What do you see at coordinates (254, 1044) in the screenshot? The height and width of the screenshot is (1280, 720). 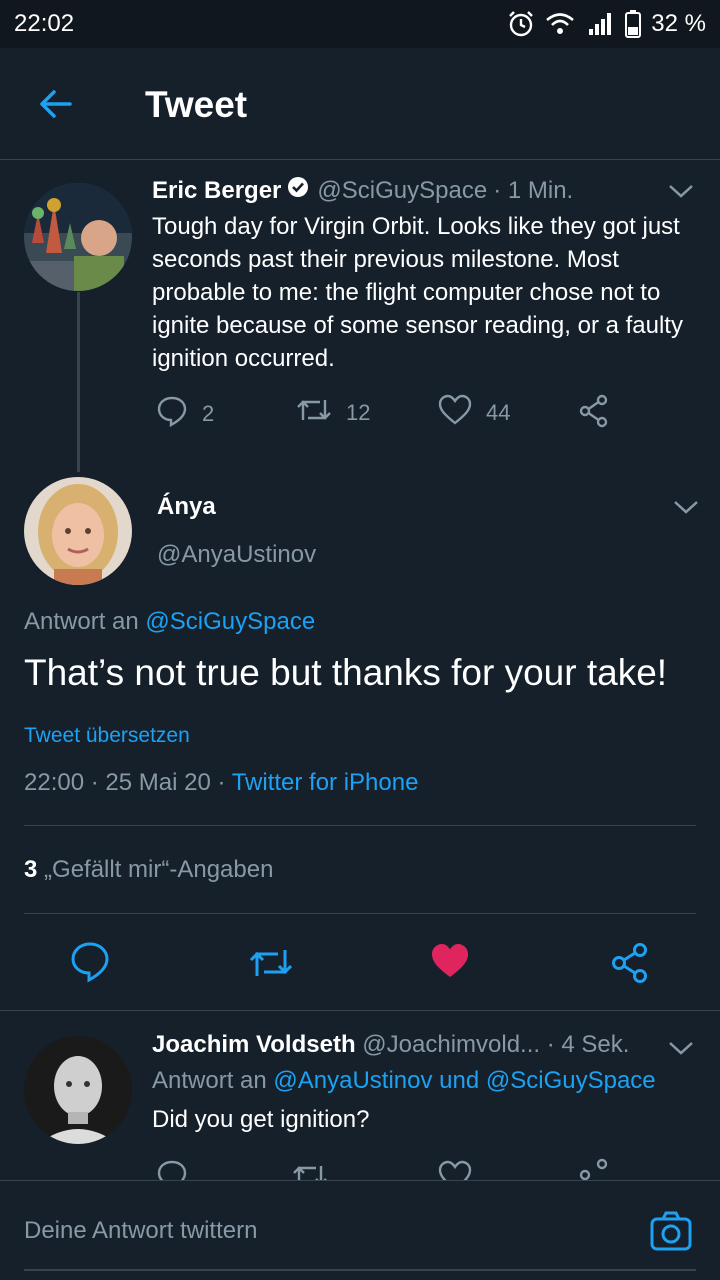 I see `author-name: Joachim Voldseth` at bounding box center [254, 1044].